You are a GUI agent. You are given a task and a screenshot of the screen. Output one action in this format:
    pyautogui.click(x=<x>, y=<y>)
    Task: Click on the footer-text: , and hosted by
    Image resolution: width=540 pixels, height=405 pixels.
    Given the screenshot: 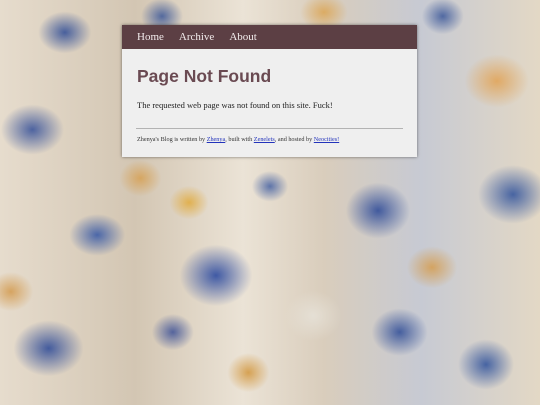 What is the action you would take?
    pyautogui.click(x=294, y=139)
    